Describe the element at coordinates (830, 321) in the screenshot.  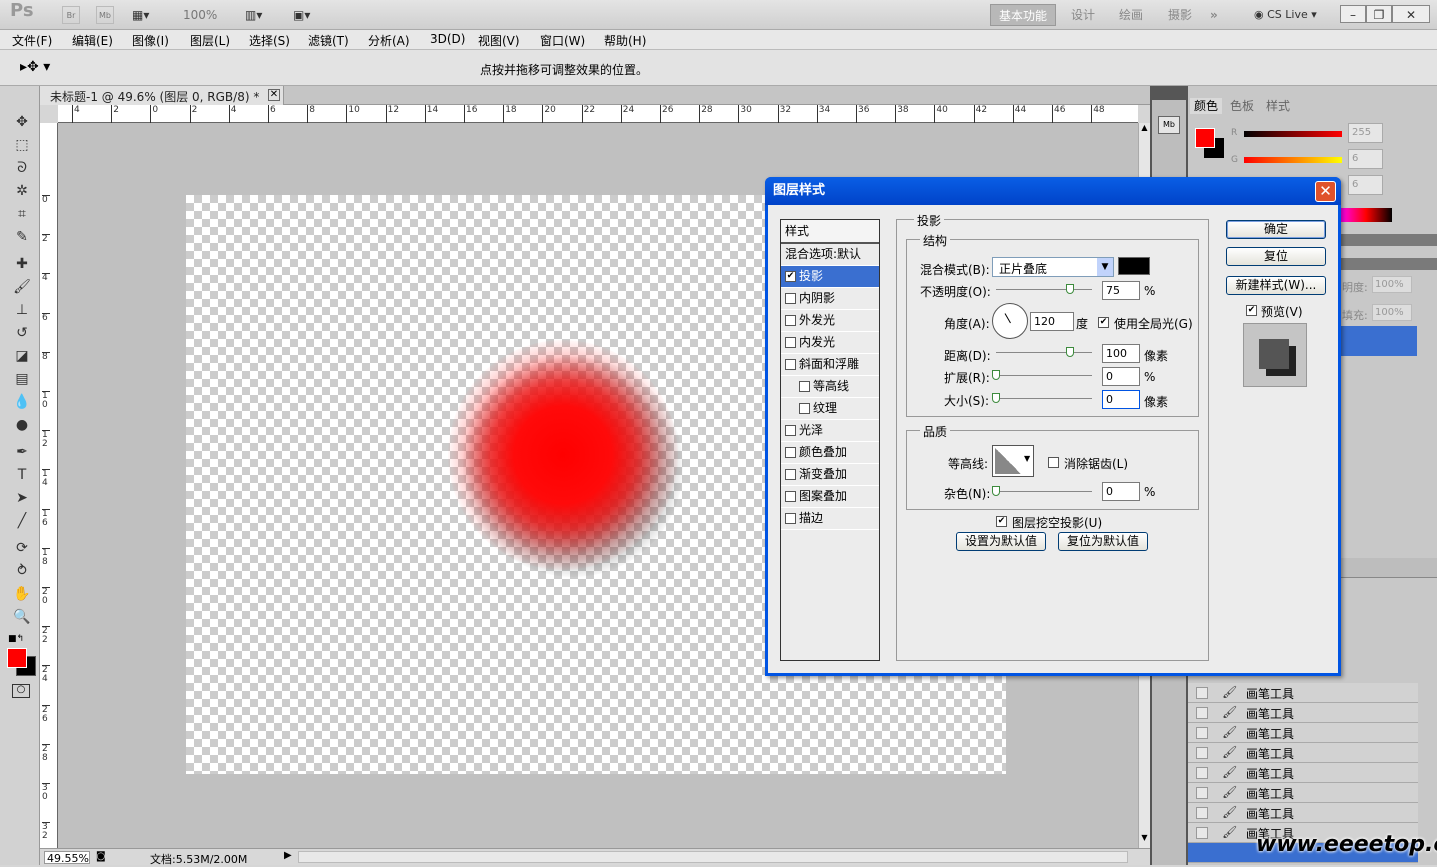
I see `style-item: 外发光` at that location.